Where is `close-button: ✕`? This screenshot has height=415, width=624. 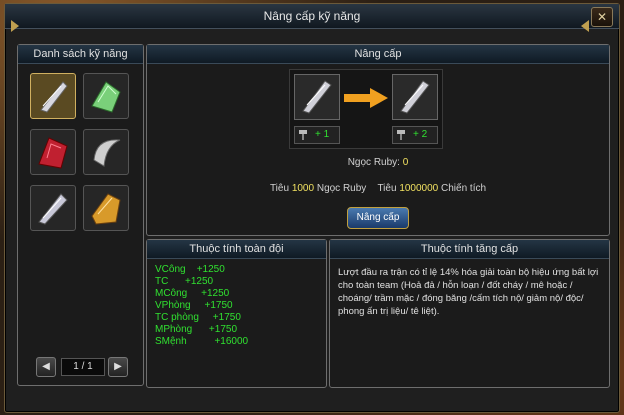
close-button: ✕ is located at coordinates (602, 17).